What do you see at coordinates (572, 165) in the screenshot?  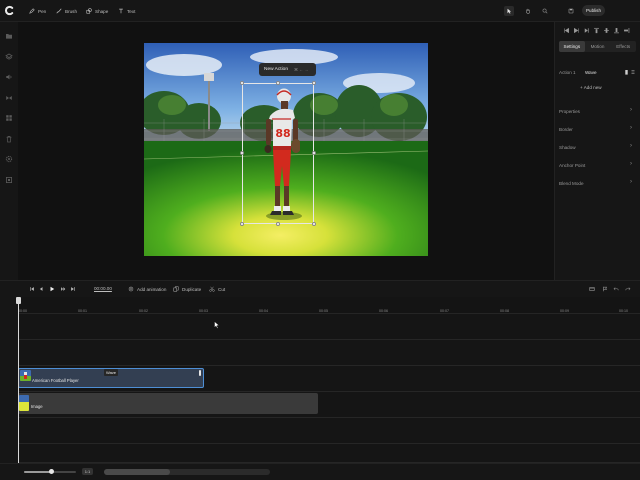 I see `section-anchor-point: Anchor Point` at bounding box center [572, 165].